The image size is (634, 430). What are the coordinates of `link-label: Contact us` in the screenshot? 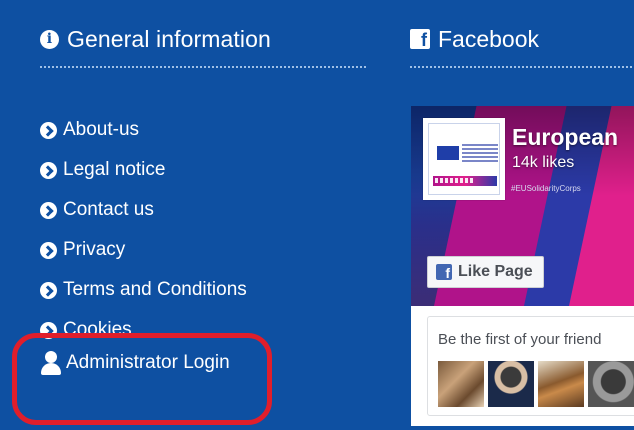 It's located at (108, 209).